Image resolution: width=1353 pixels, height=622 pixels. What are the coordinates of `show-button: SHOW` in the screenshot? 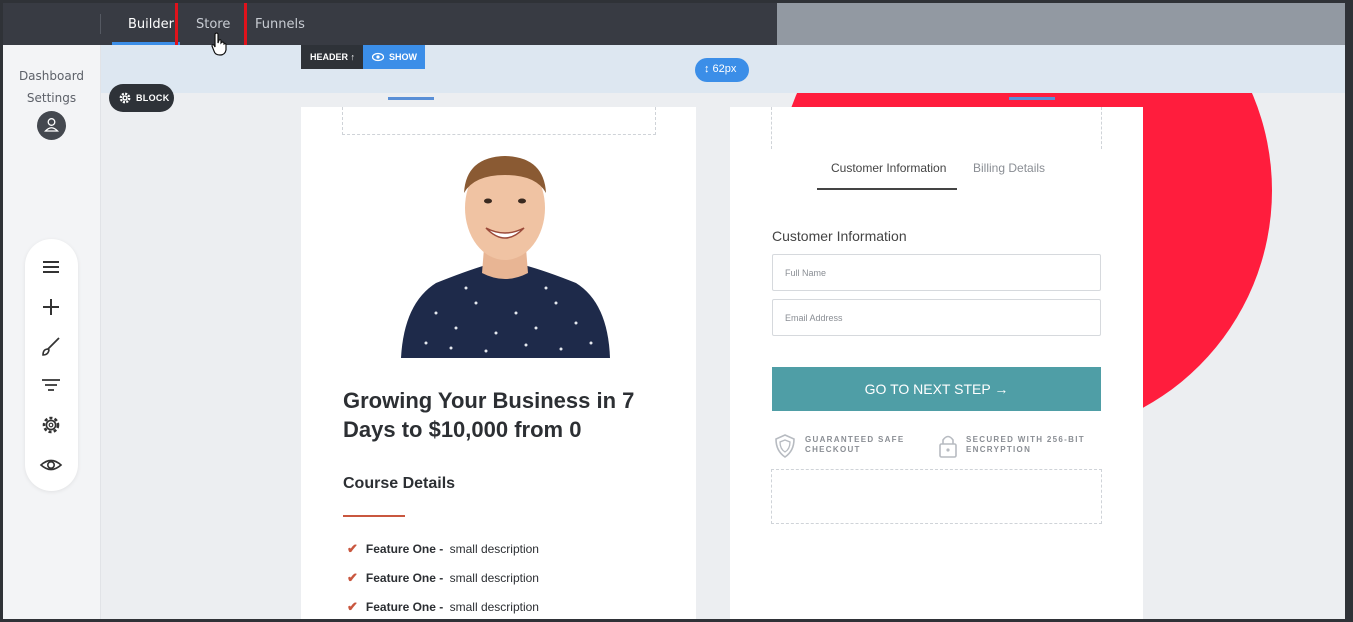 It's located at (394, 57).